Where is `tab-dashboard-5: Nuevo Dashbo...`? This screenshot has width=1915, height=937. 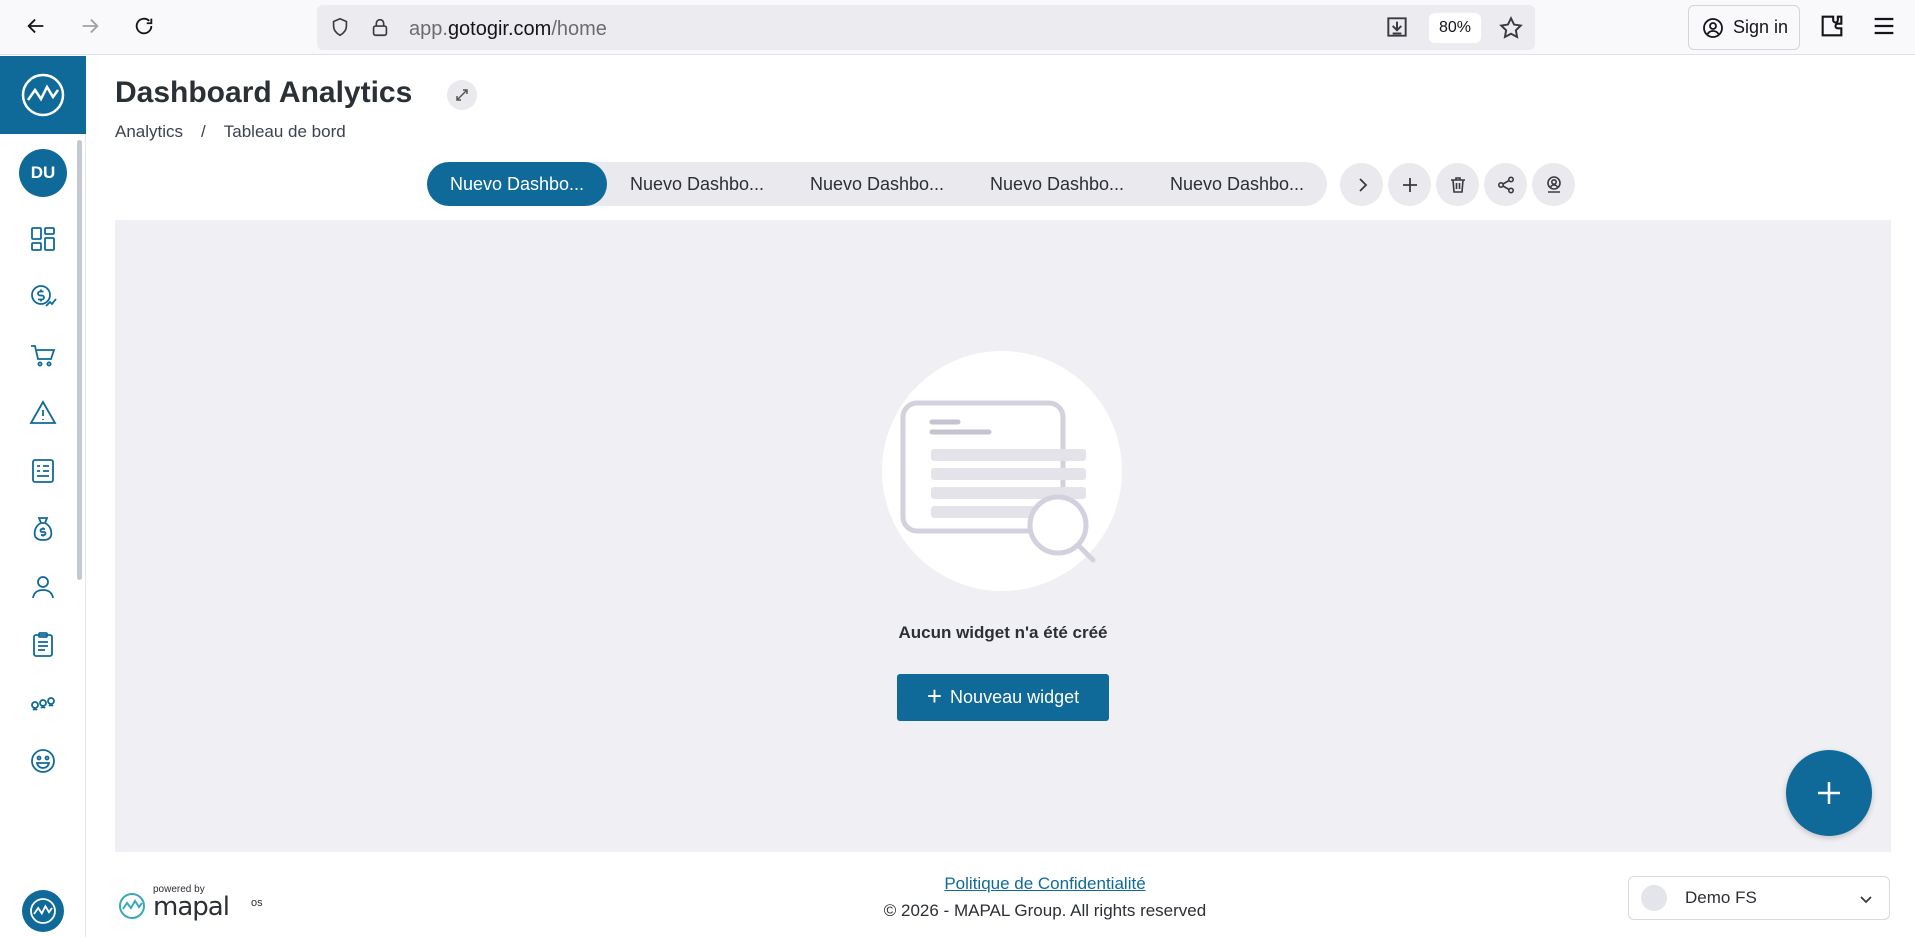
tab-dashboard-5: Nuevo Dashbo... is located at coordinates (1237, 184).